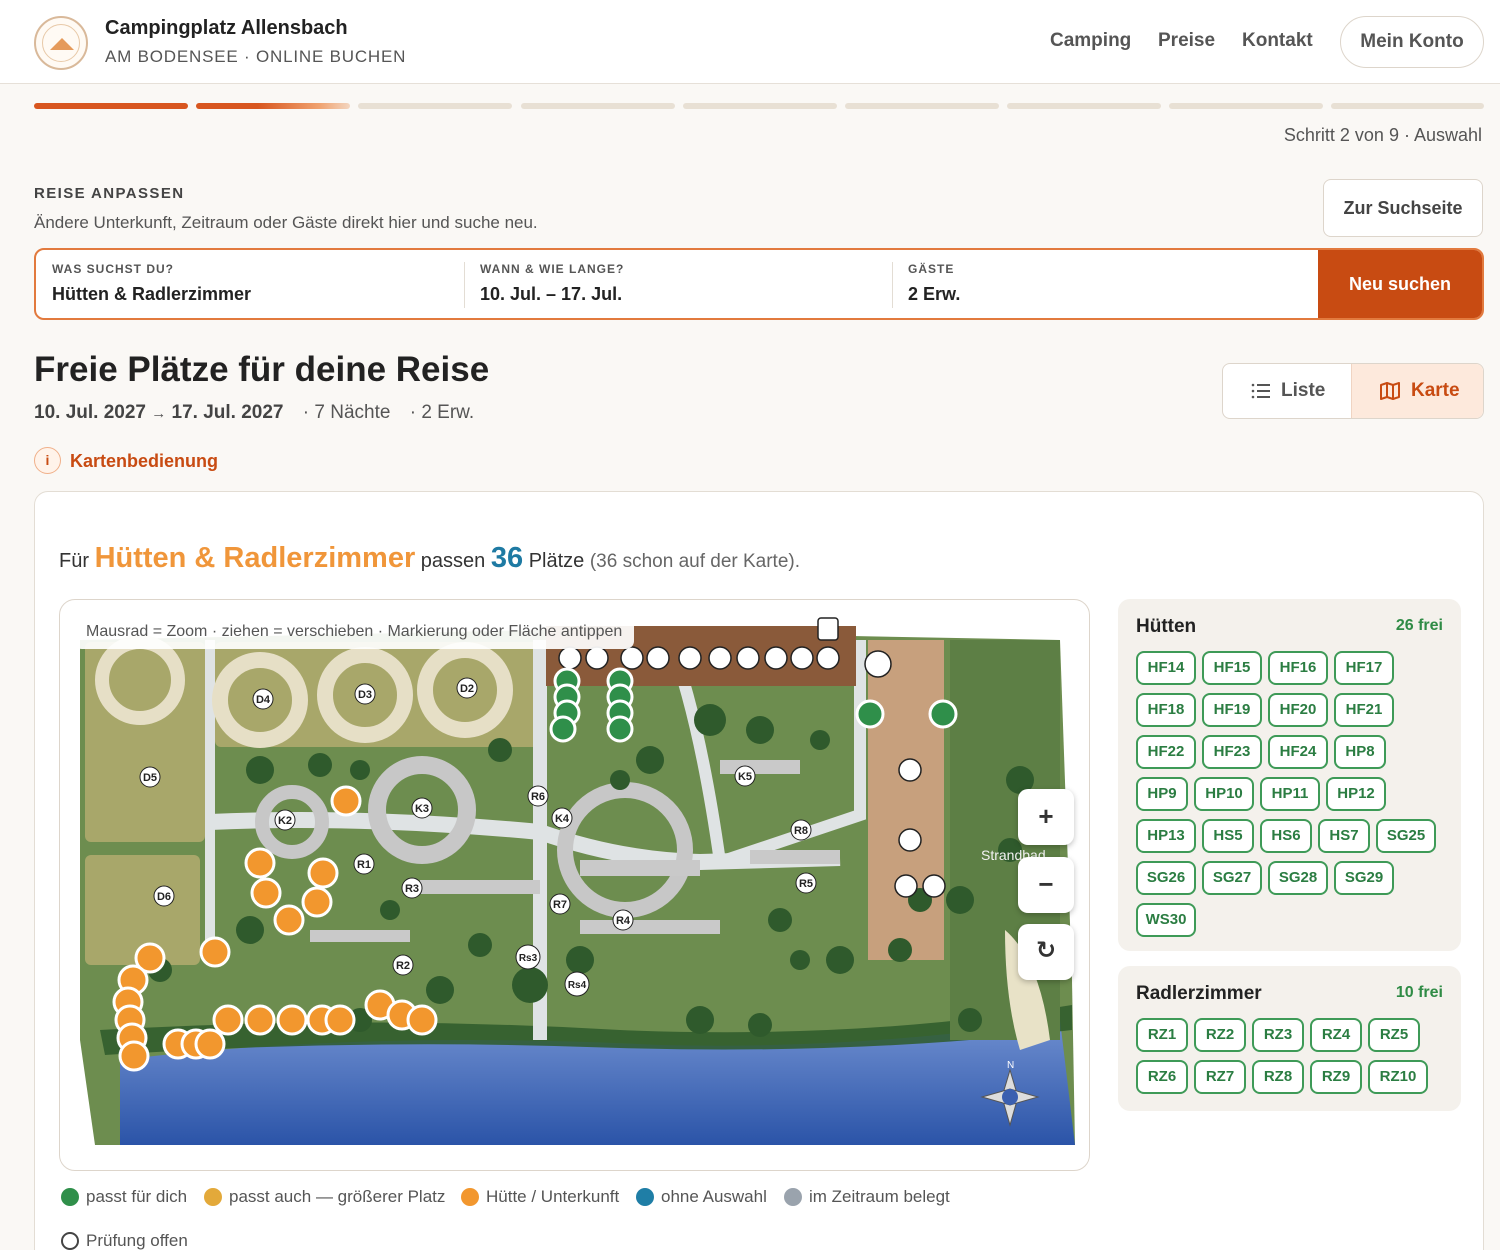 Image resolution: width=1500 pixels, height=1250 pixels. What do you see at coordinates (1398, 1077) in the screenshot?
I see `room-chip: RZ10` at bounding box center [1398, 1077].